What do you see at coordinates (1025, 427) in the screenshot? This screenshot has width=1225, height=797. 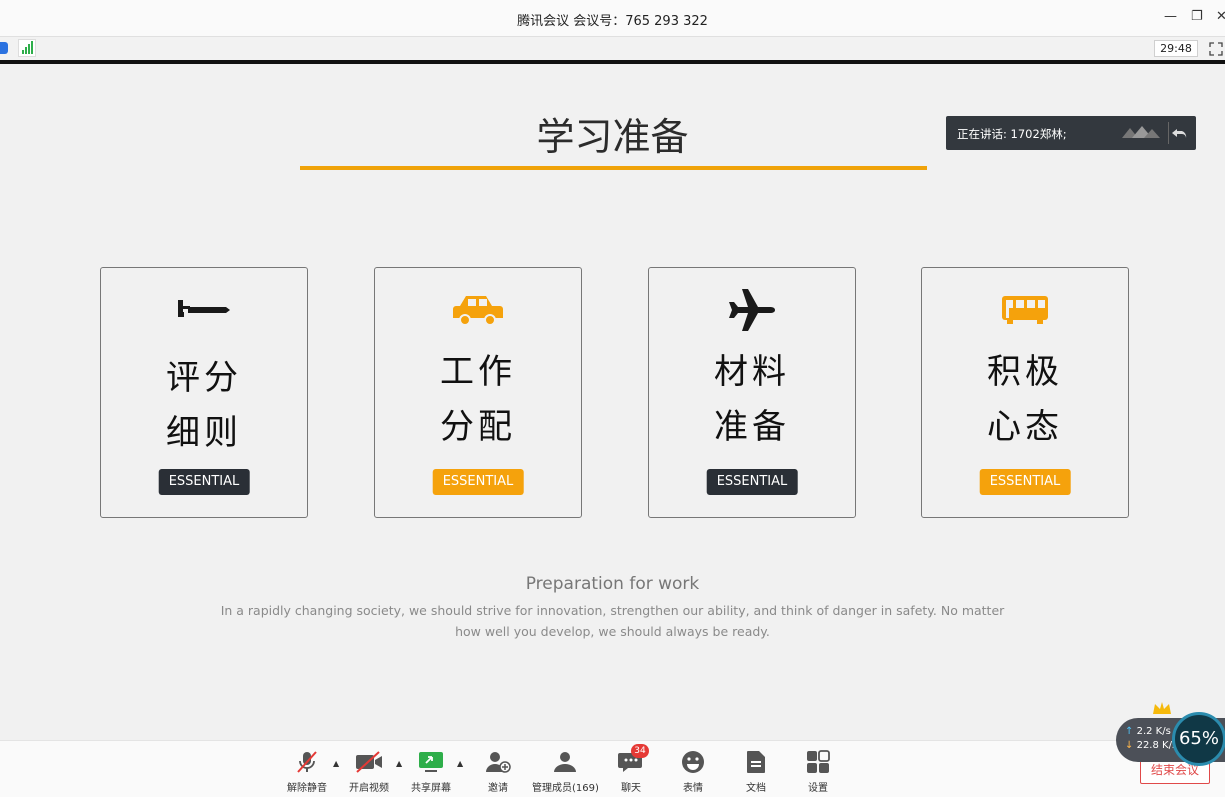 I see `card-line2: 心态` at bounding box center [1025, 427].